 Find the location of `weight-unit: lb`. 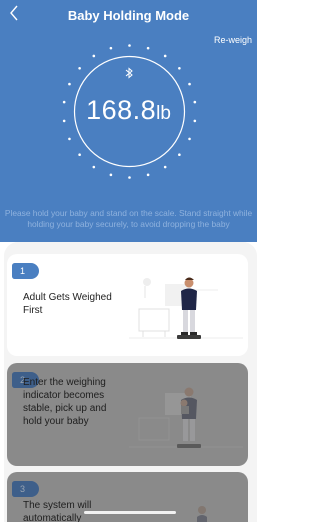

weight-unit: lb is located at coordinates (163, 113).